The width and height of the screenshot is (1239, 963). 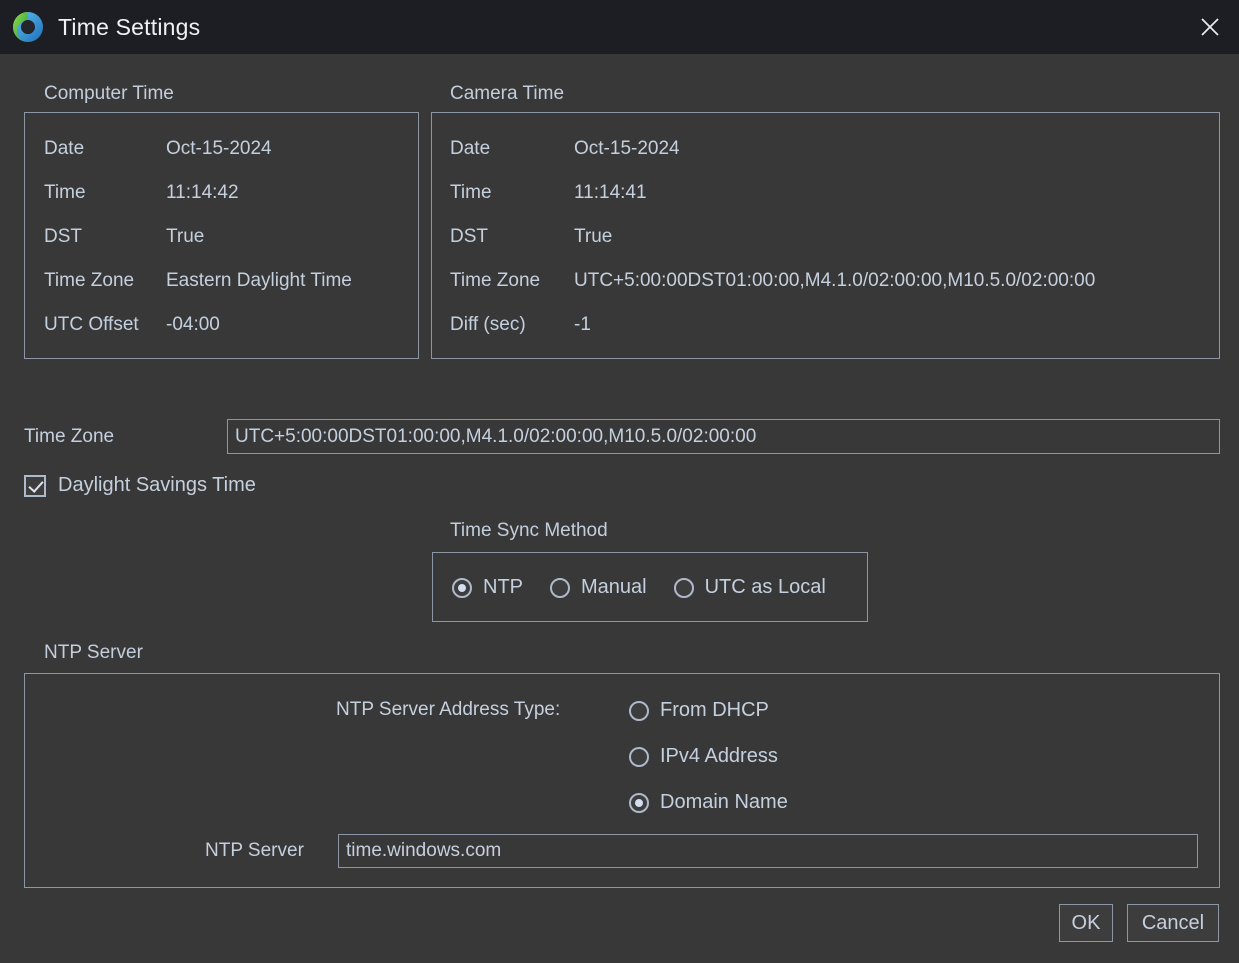 What do you see at coordinates (1086, 923) in the screenshot?
I see `ok-button: OK` at bounding box center [1086, 923].